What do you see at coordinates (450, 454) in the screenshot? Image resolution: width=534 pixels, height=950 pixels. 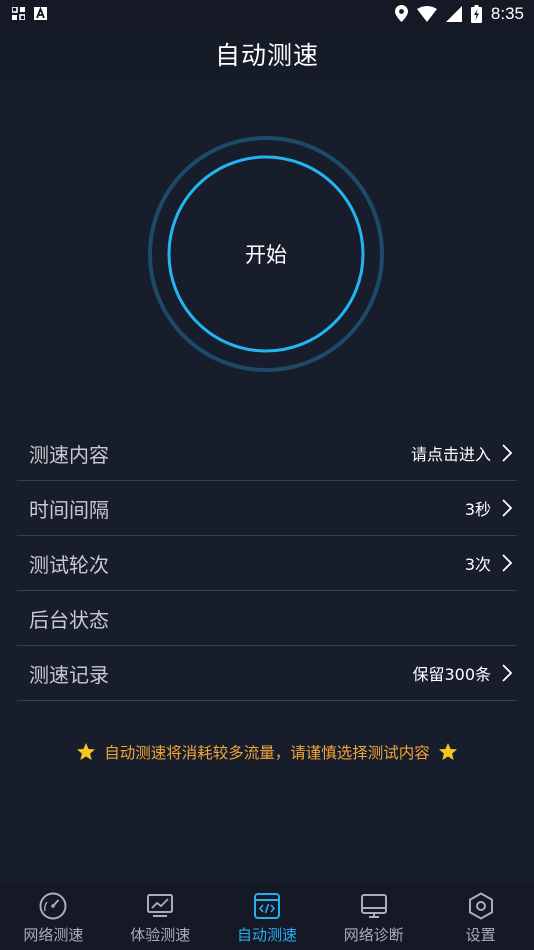 I see `setting-value: 请点击进入` at bounding box center [450, 454].